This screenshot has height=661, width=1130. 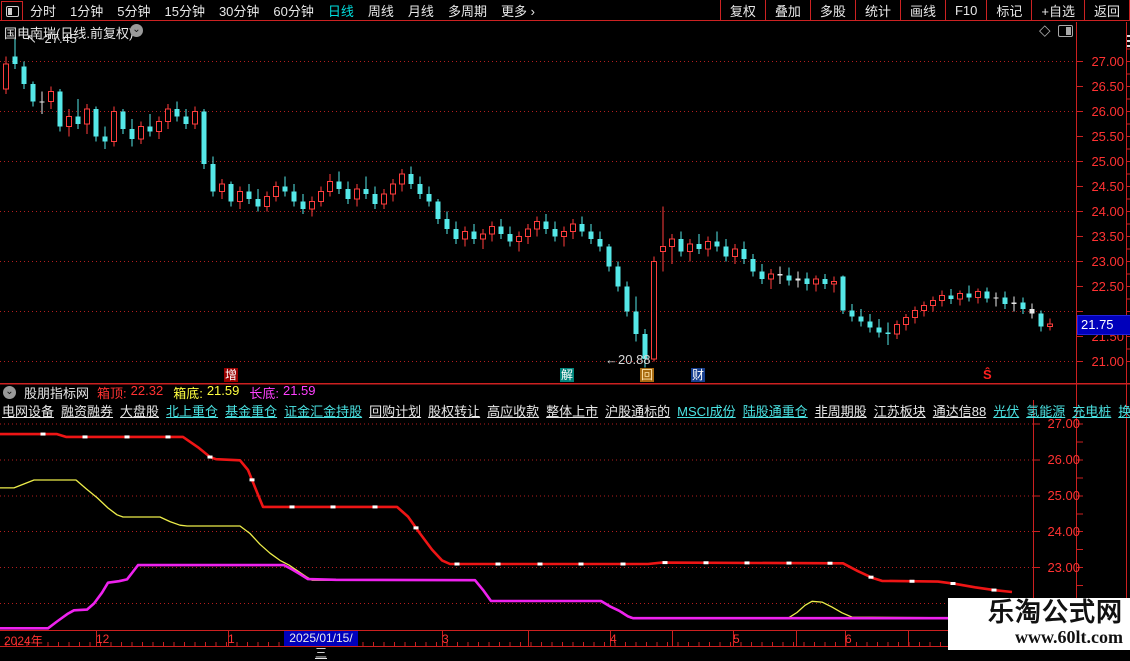 I want to click on action-叠加: 叠加, so click(x=788, y=10).